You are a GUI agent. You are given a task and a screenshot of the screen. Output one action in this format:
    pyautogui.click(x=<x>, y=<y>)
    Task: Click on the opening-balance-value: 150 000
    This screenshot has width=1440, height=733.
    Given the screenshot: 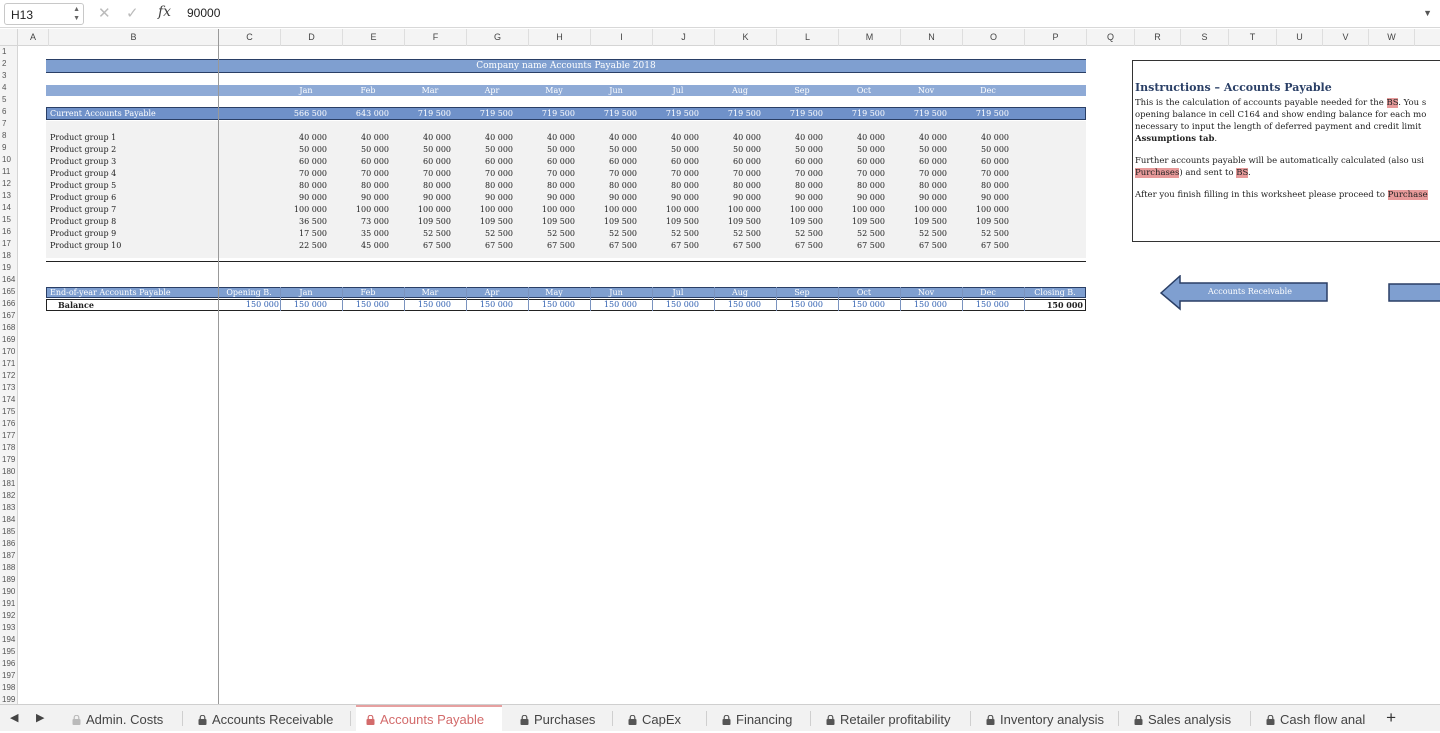 What is the action you would take?
    pyautogui.click(x=254, y=304)
    